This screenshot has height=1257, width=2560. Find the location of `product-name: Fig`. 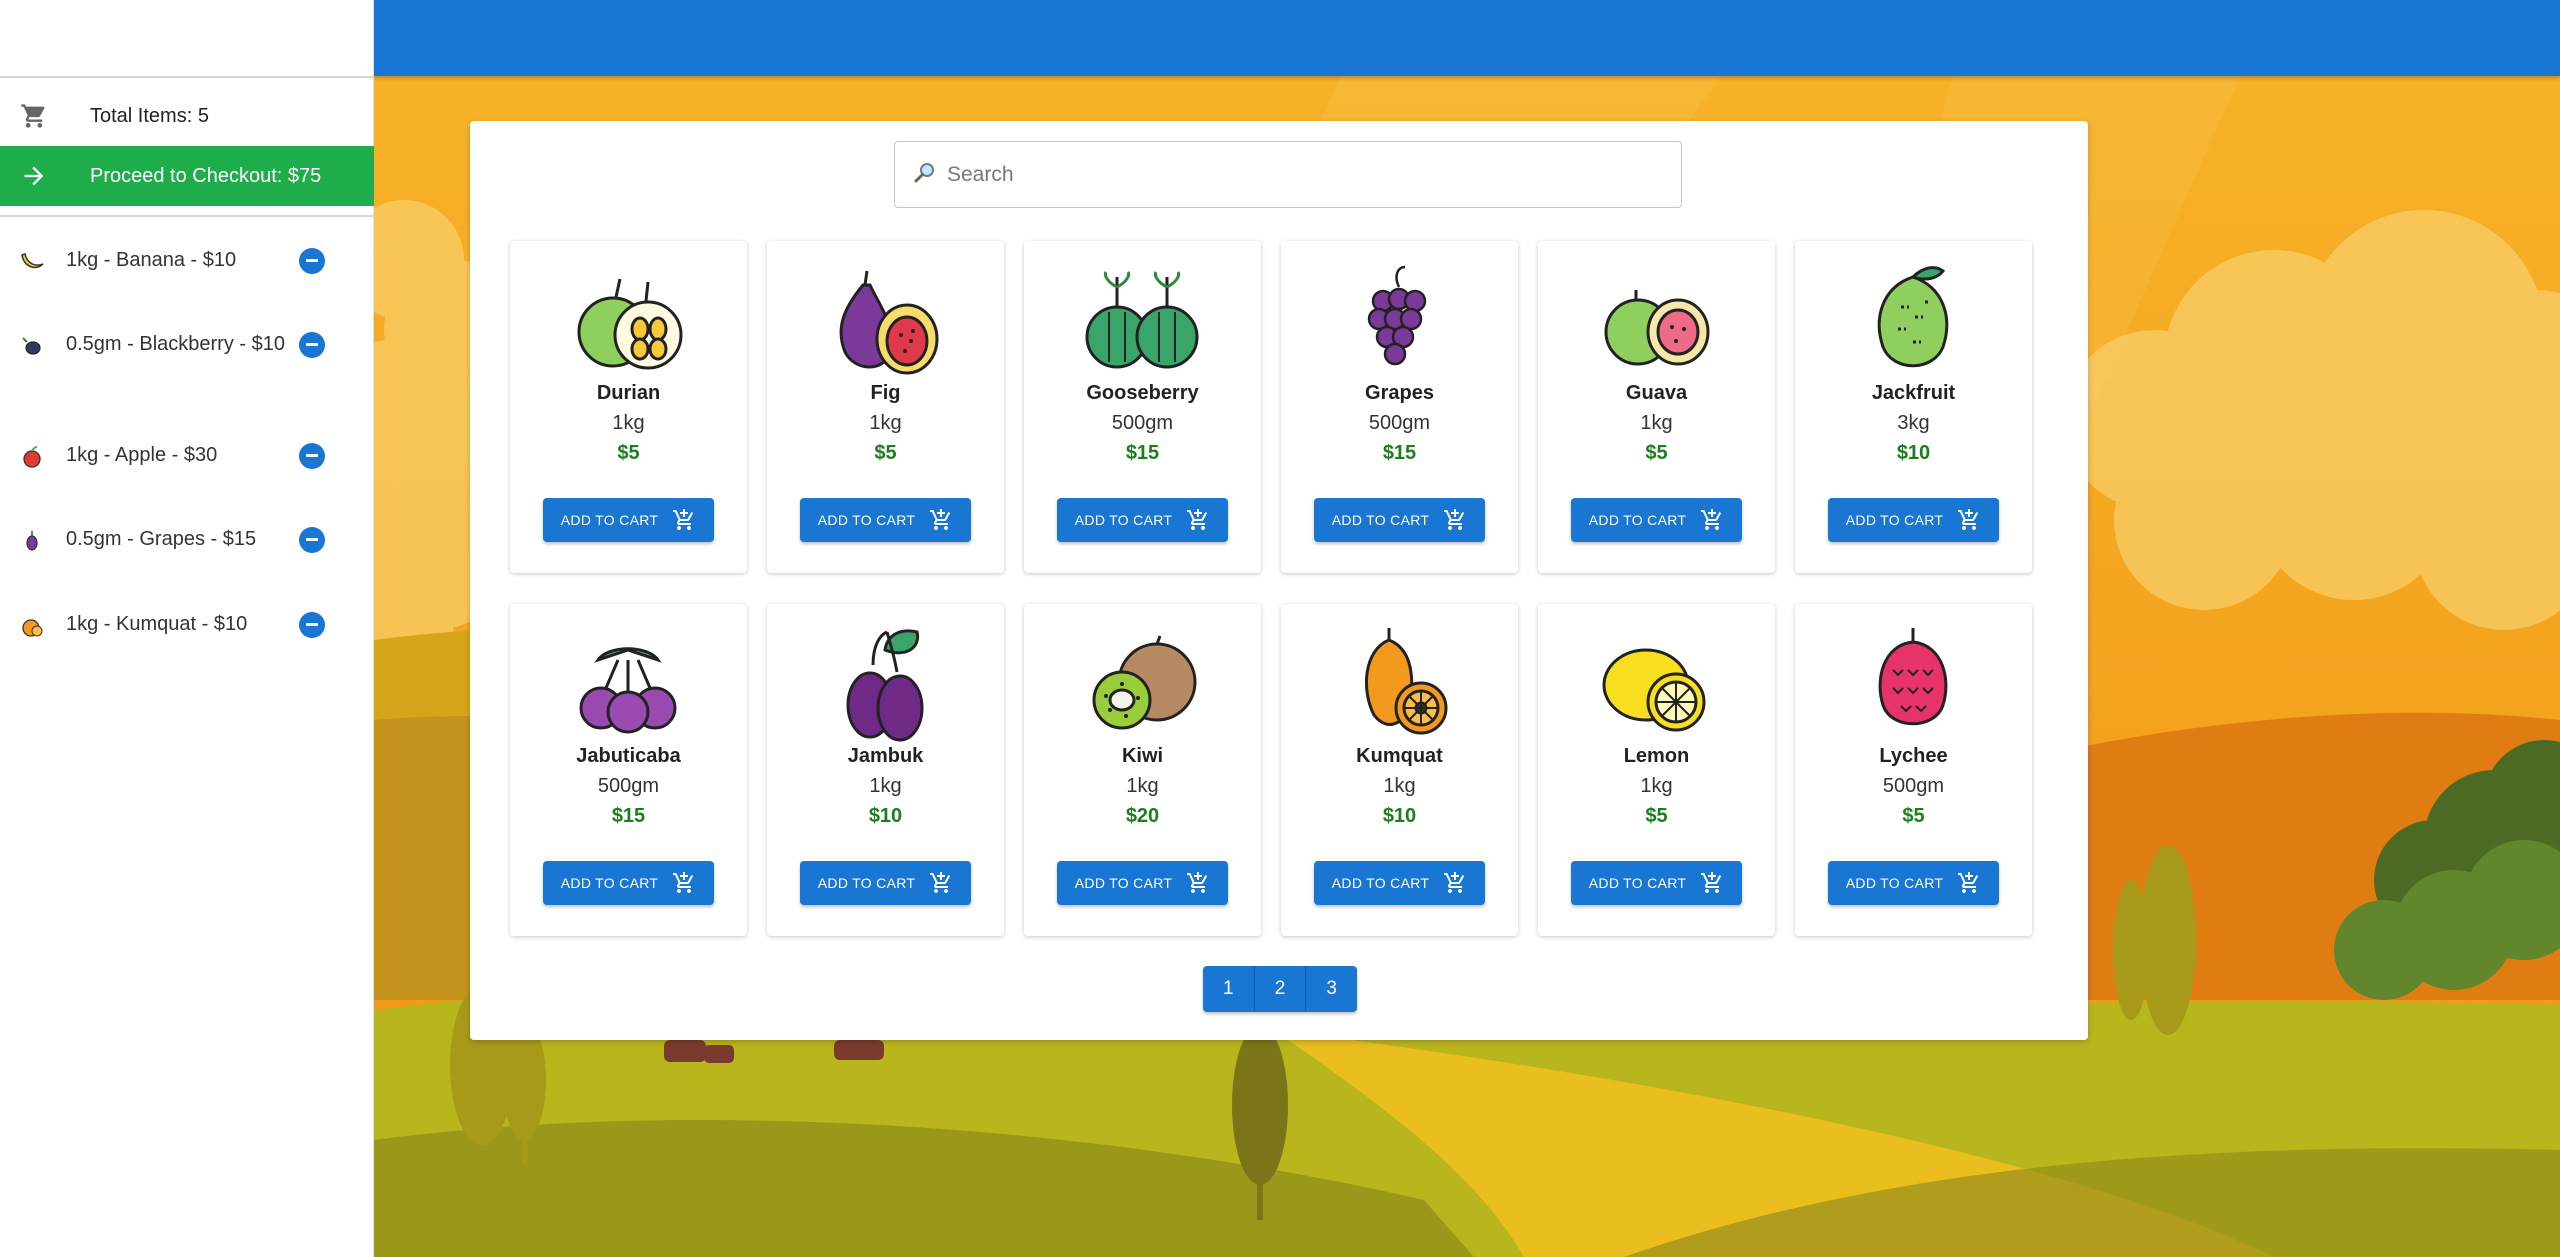

product-name: Fig is located at coordinates (885, 393).